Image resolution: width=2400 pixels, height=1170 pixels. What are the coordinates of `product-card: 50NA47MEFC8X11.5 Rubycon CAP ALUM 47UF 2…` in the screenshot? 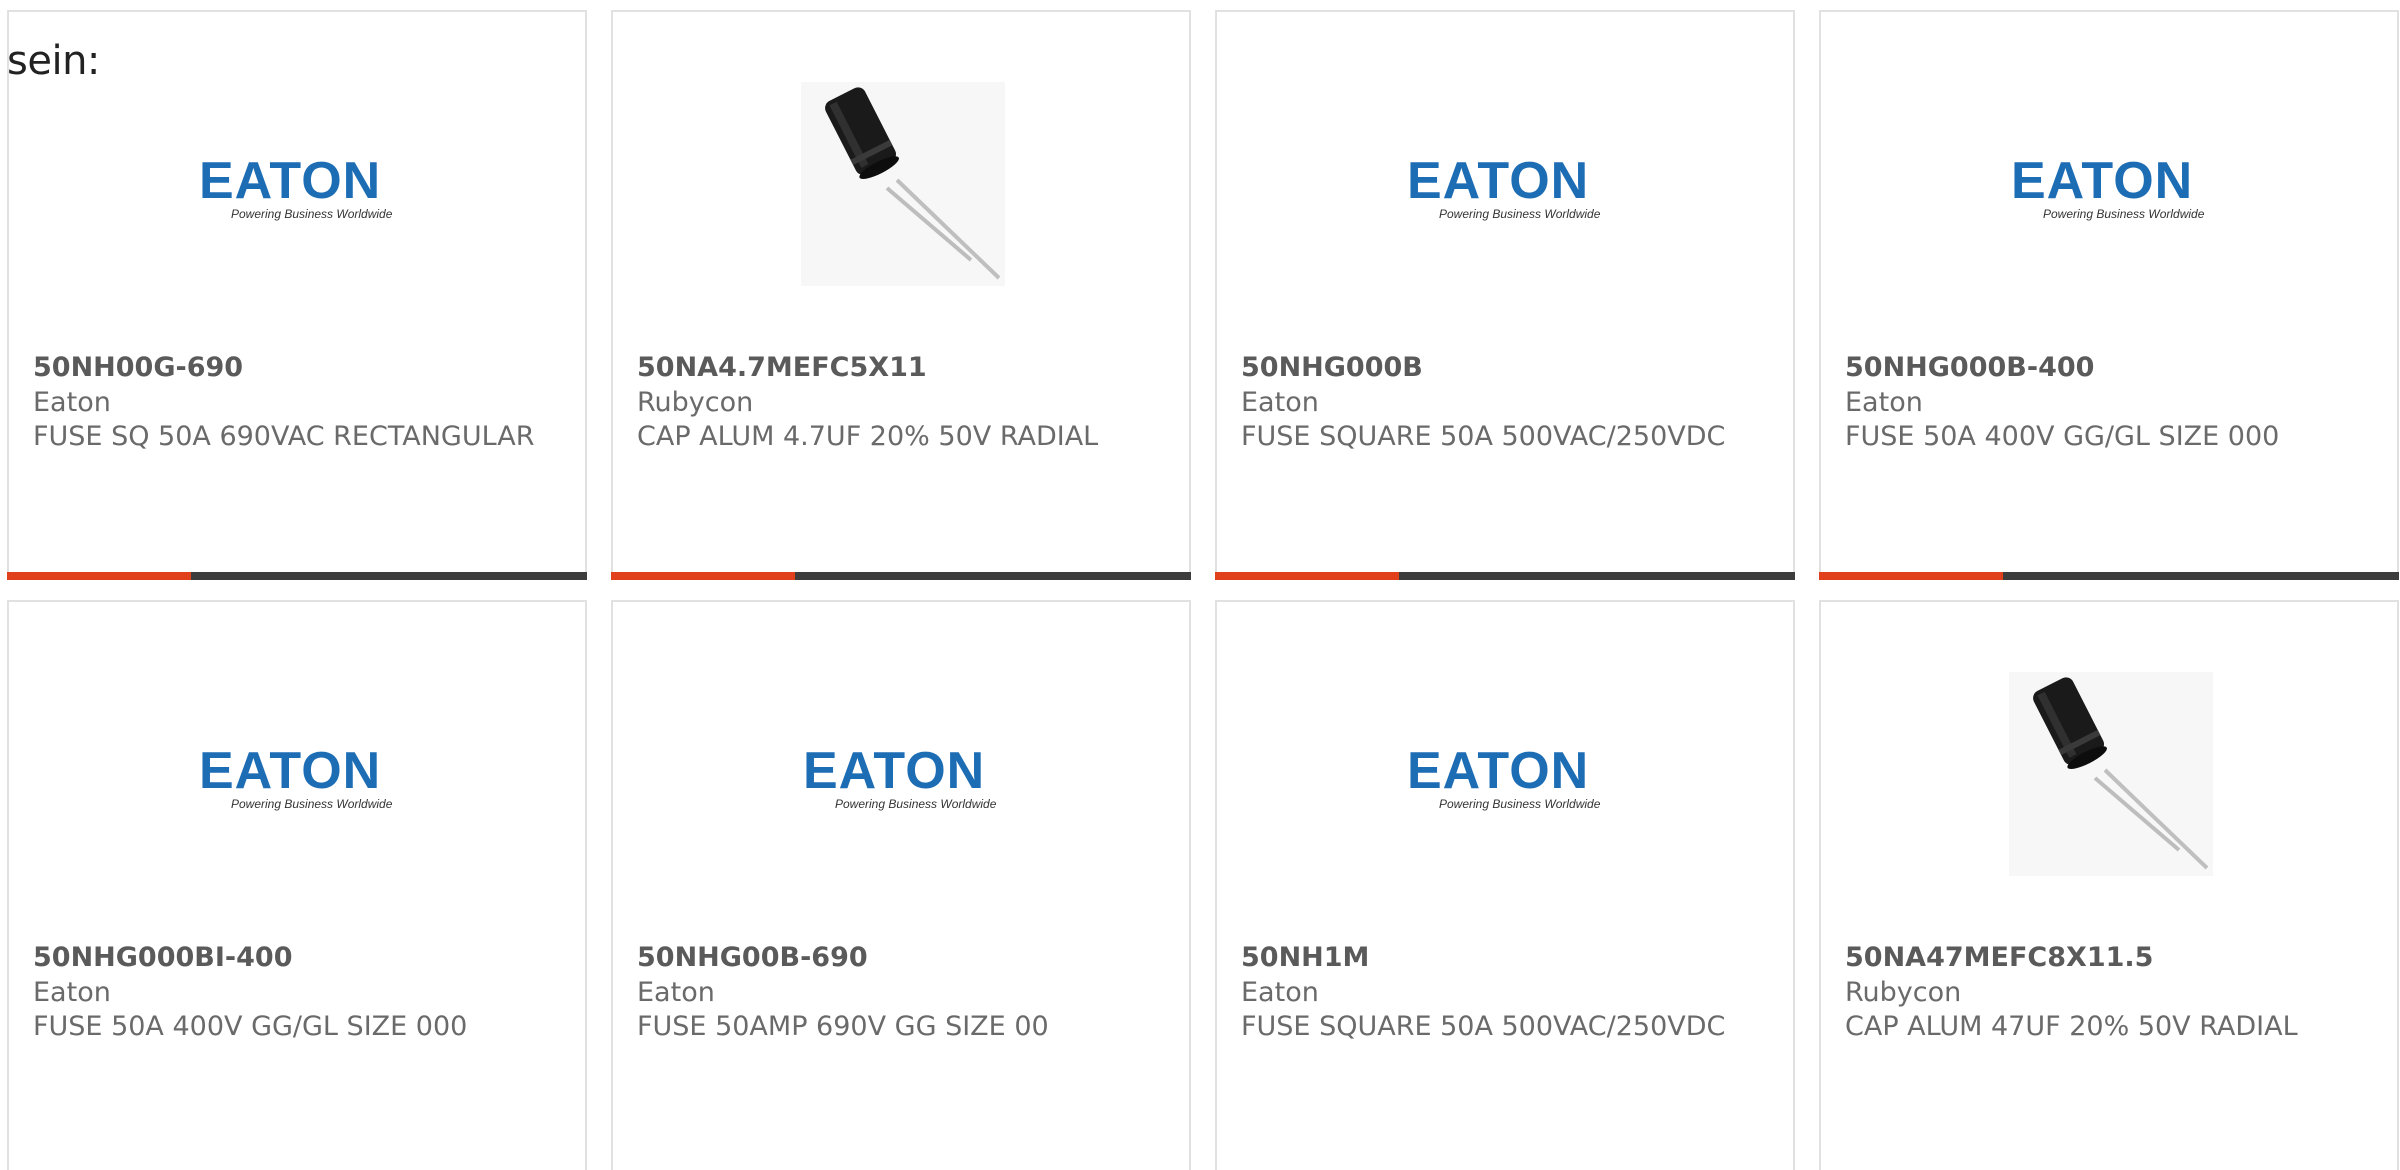 It's located at (2109, 885).